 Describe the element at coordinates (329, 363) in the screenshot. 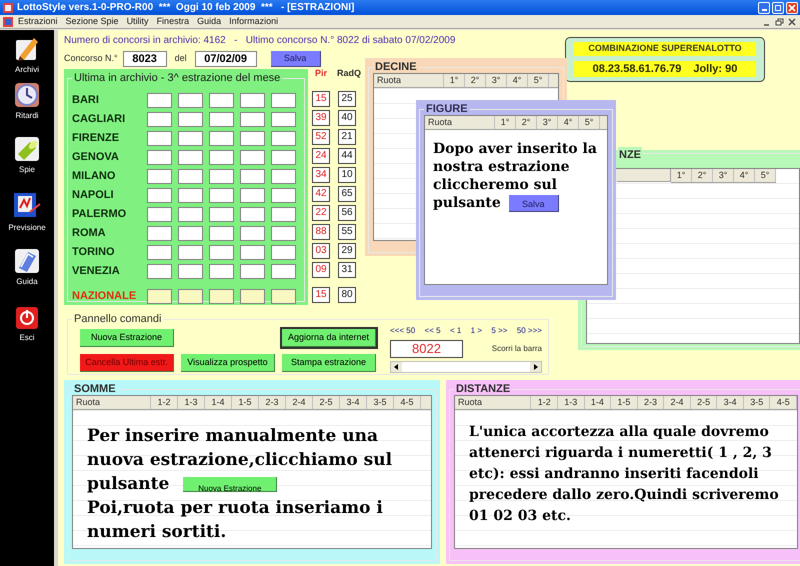

I see `command-button: Stampa estrazione` at that location.